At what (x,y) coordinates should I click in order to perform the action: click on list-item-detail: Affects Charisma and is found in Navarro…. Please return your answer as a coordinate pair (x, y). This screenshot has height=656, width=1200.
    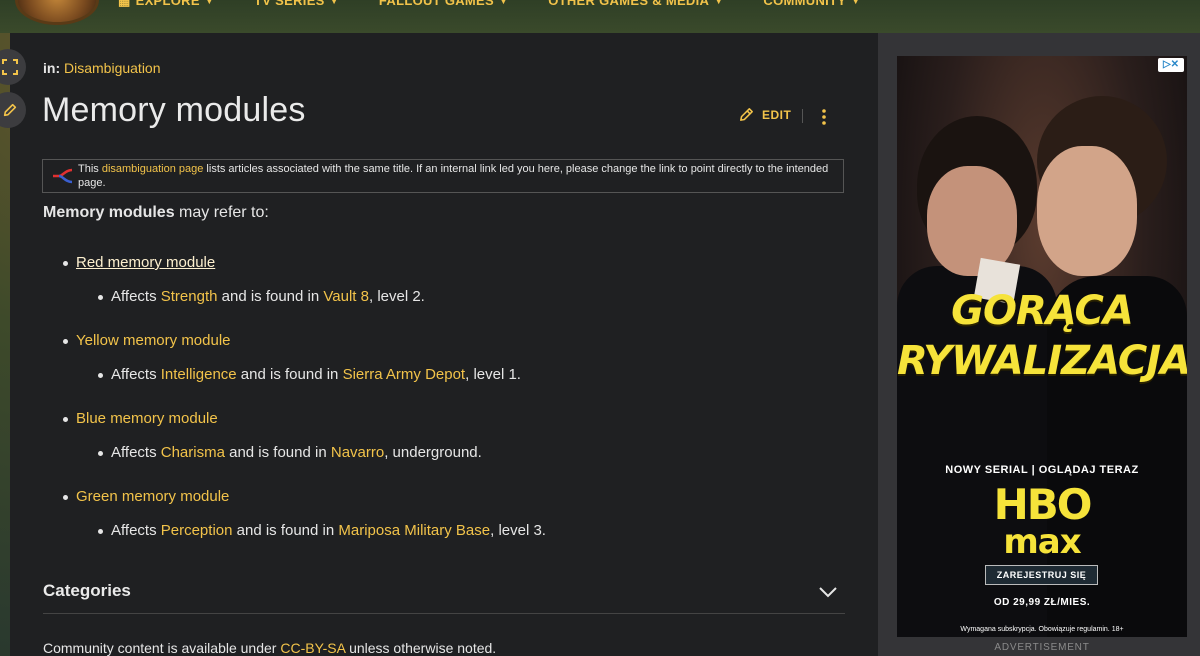
    Looking at the image, I should click on (290, 452).